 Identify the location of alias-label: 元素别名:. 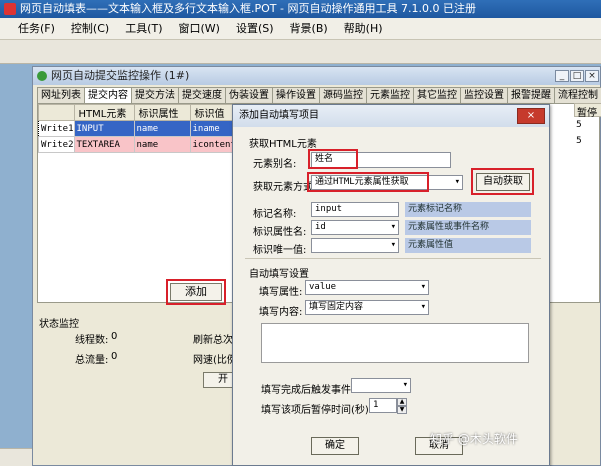
(275, 164).